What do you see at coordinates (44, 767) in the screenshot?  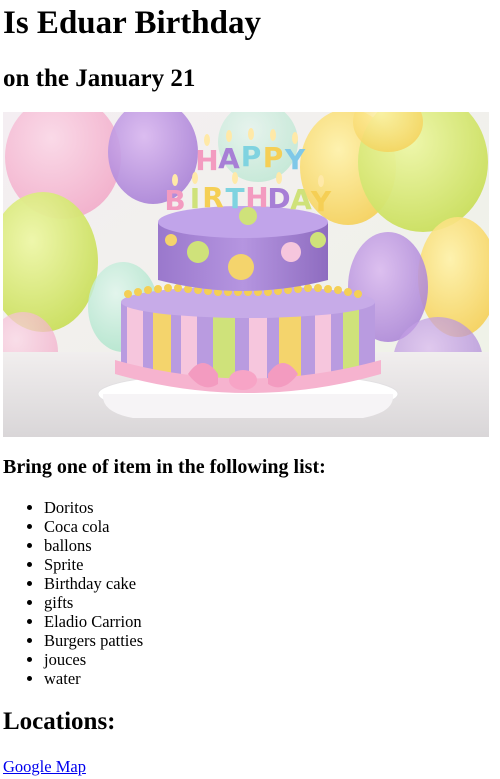 I see `google-map-link: Google Map` at bounding box center [44, 767].